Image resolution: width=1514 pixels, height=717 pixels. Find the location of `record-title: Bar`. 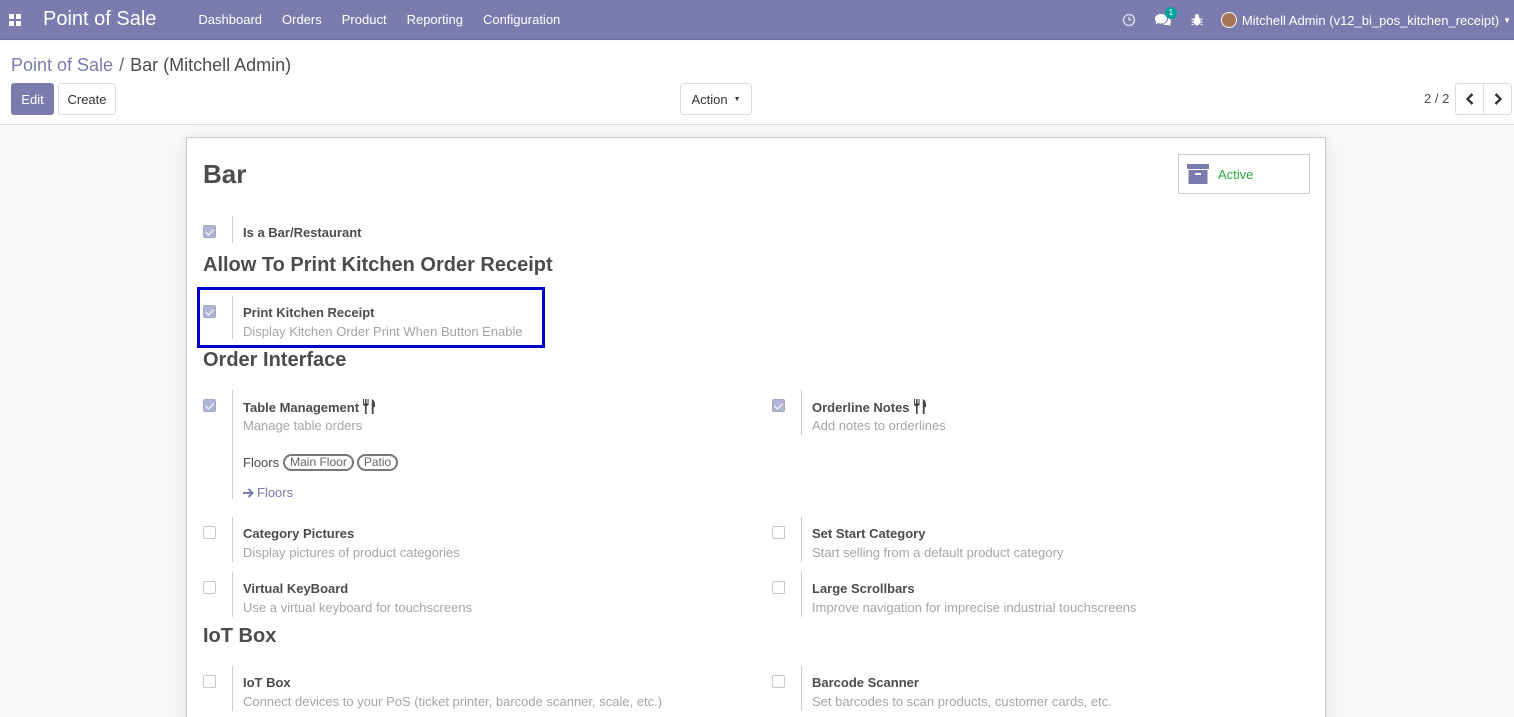

record-title: Bar is located at coordinates (225, 174).